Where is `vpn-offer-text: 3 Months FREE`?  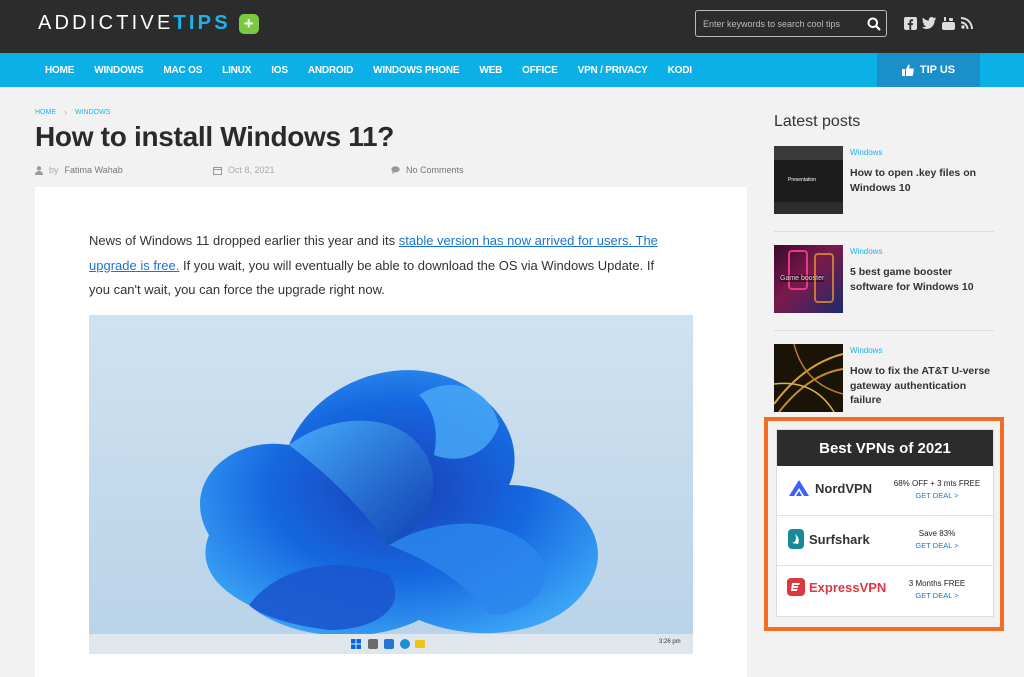
vpn-offer-text: 3 Months FREE is located at coordinates (937, 583).